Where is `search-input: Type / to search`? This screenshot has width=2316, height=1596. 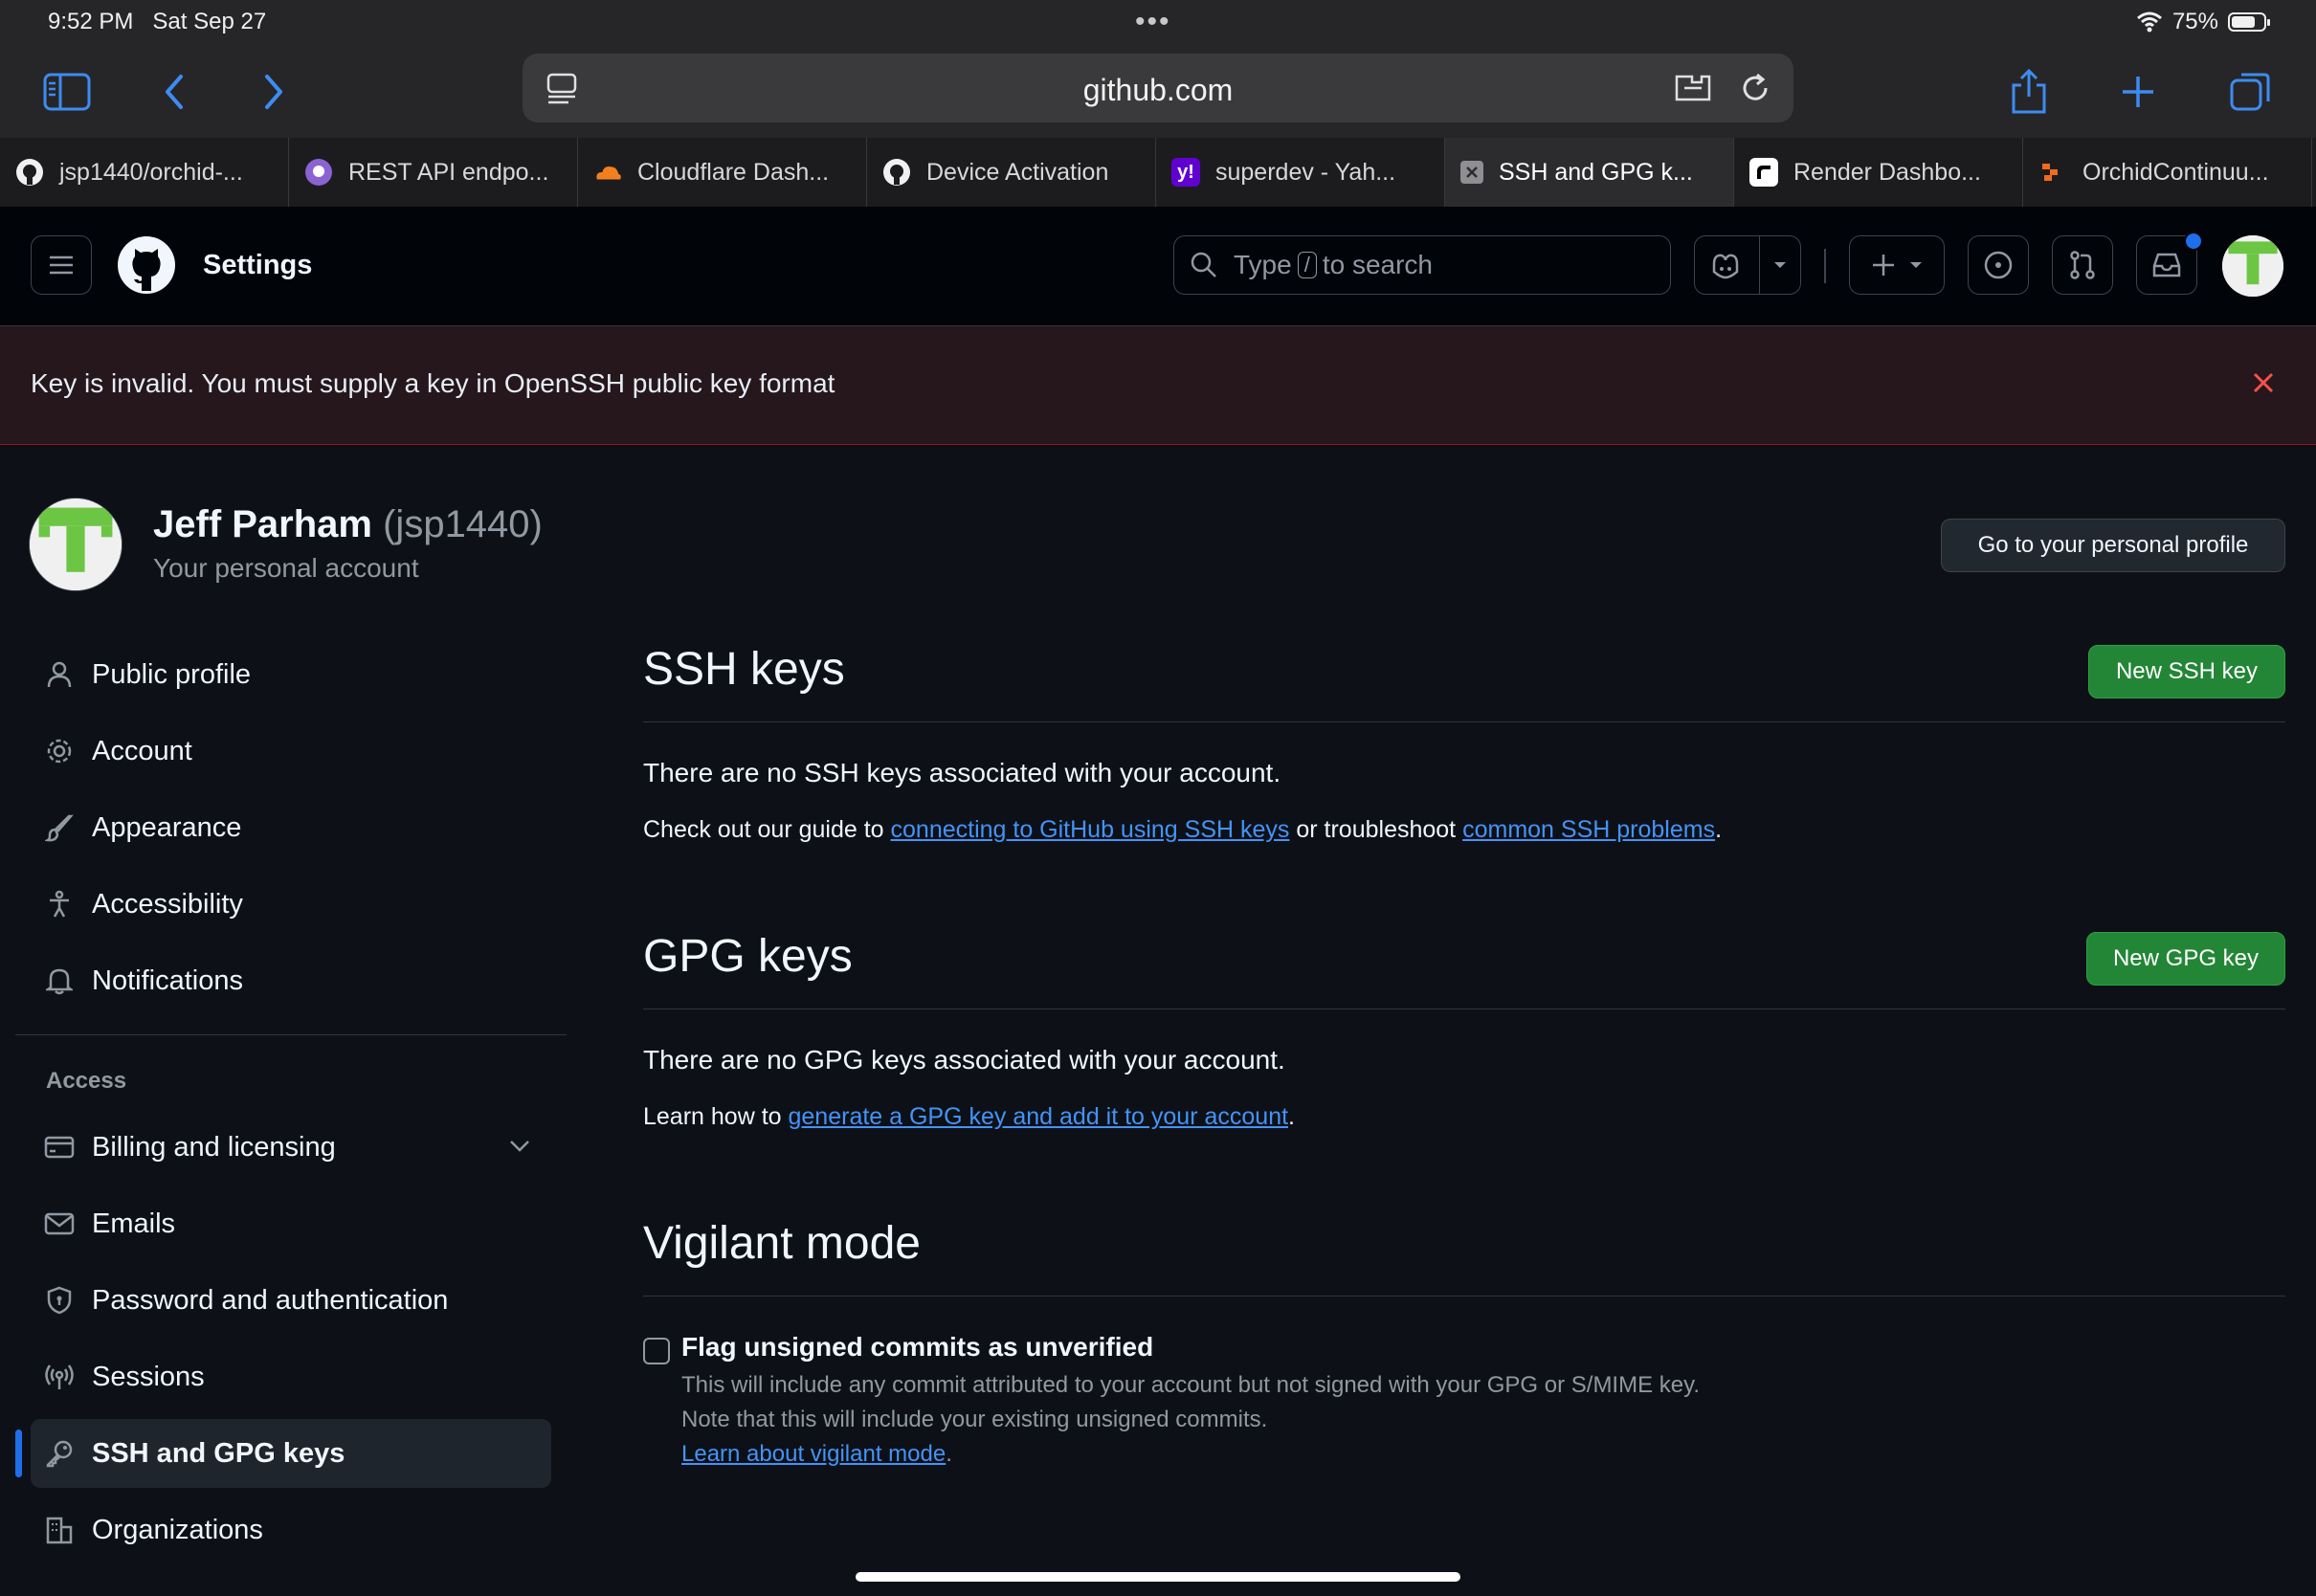
search-input: Type / to search is located at coordinates (1422, 265).